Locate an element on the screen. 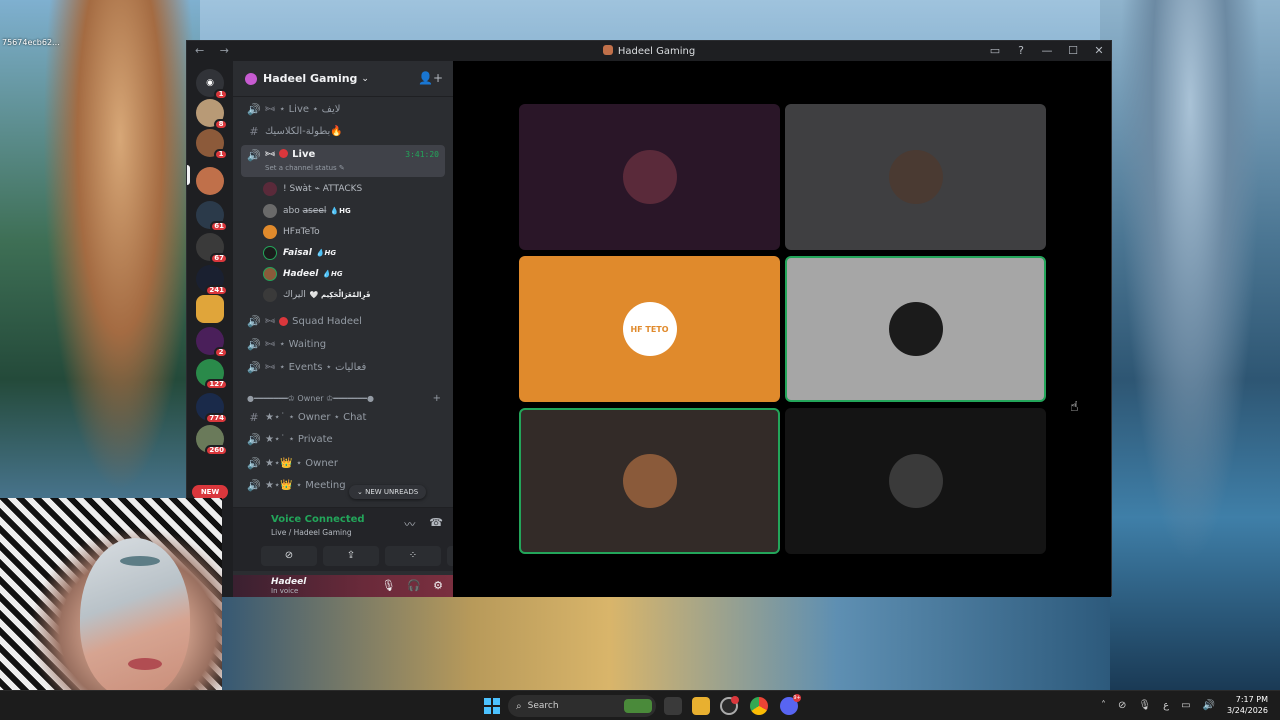  category-owner: ●━━━━━━━♔ Owner ♔━━━━━━━● + is located at coordinates (347, 398).